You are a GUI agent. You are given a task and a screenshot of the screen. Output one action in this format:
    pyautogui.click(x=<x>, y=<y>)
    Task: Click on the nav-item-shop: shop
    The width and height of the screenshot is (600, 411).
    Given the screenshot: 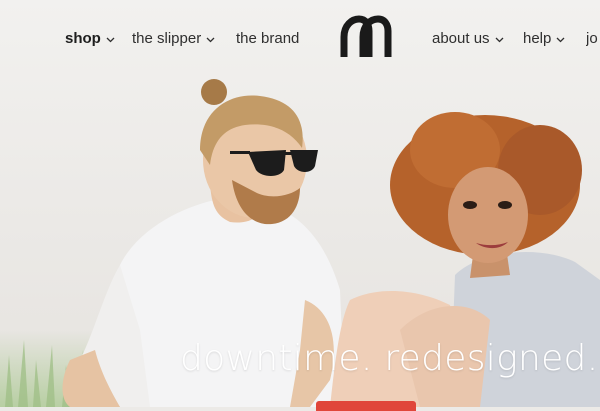 What is the action you would take?
    pyautogui.click(x=90, y=39)
    